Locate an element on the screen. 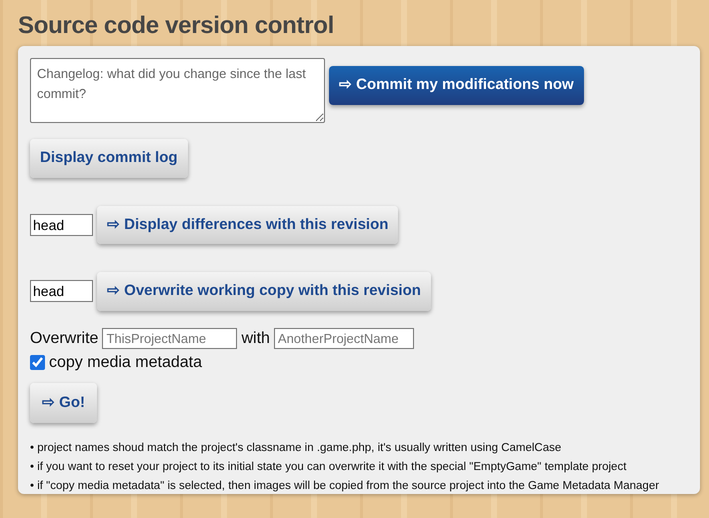  note-text: • if "copy media metadata" is selected, then images will be copied from the source project into the Game Metadata Manager is located at coordinates (345, 486).